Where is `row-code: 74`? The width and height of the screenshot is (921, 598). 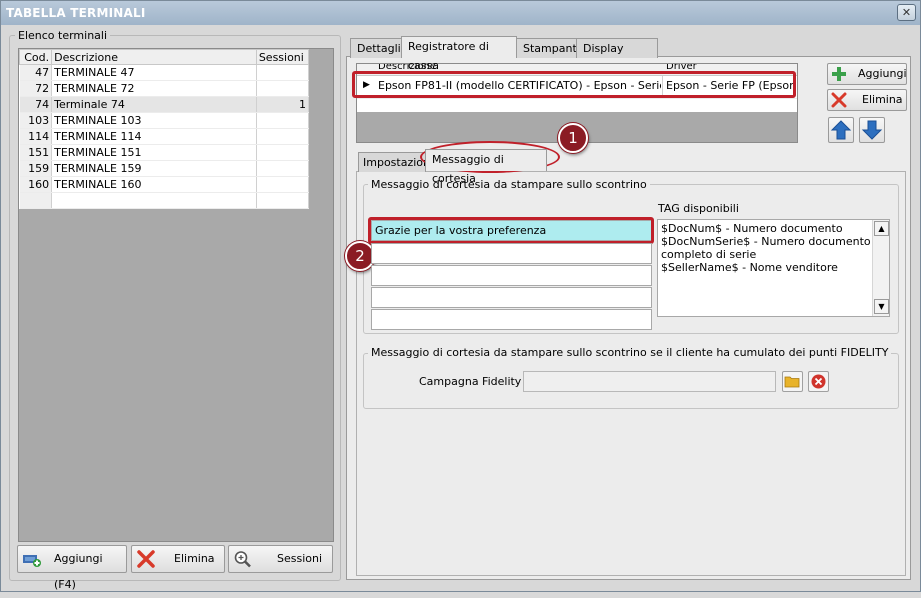 row-code: 74 is located at coordinates (36, 104).